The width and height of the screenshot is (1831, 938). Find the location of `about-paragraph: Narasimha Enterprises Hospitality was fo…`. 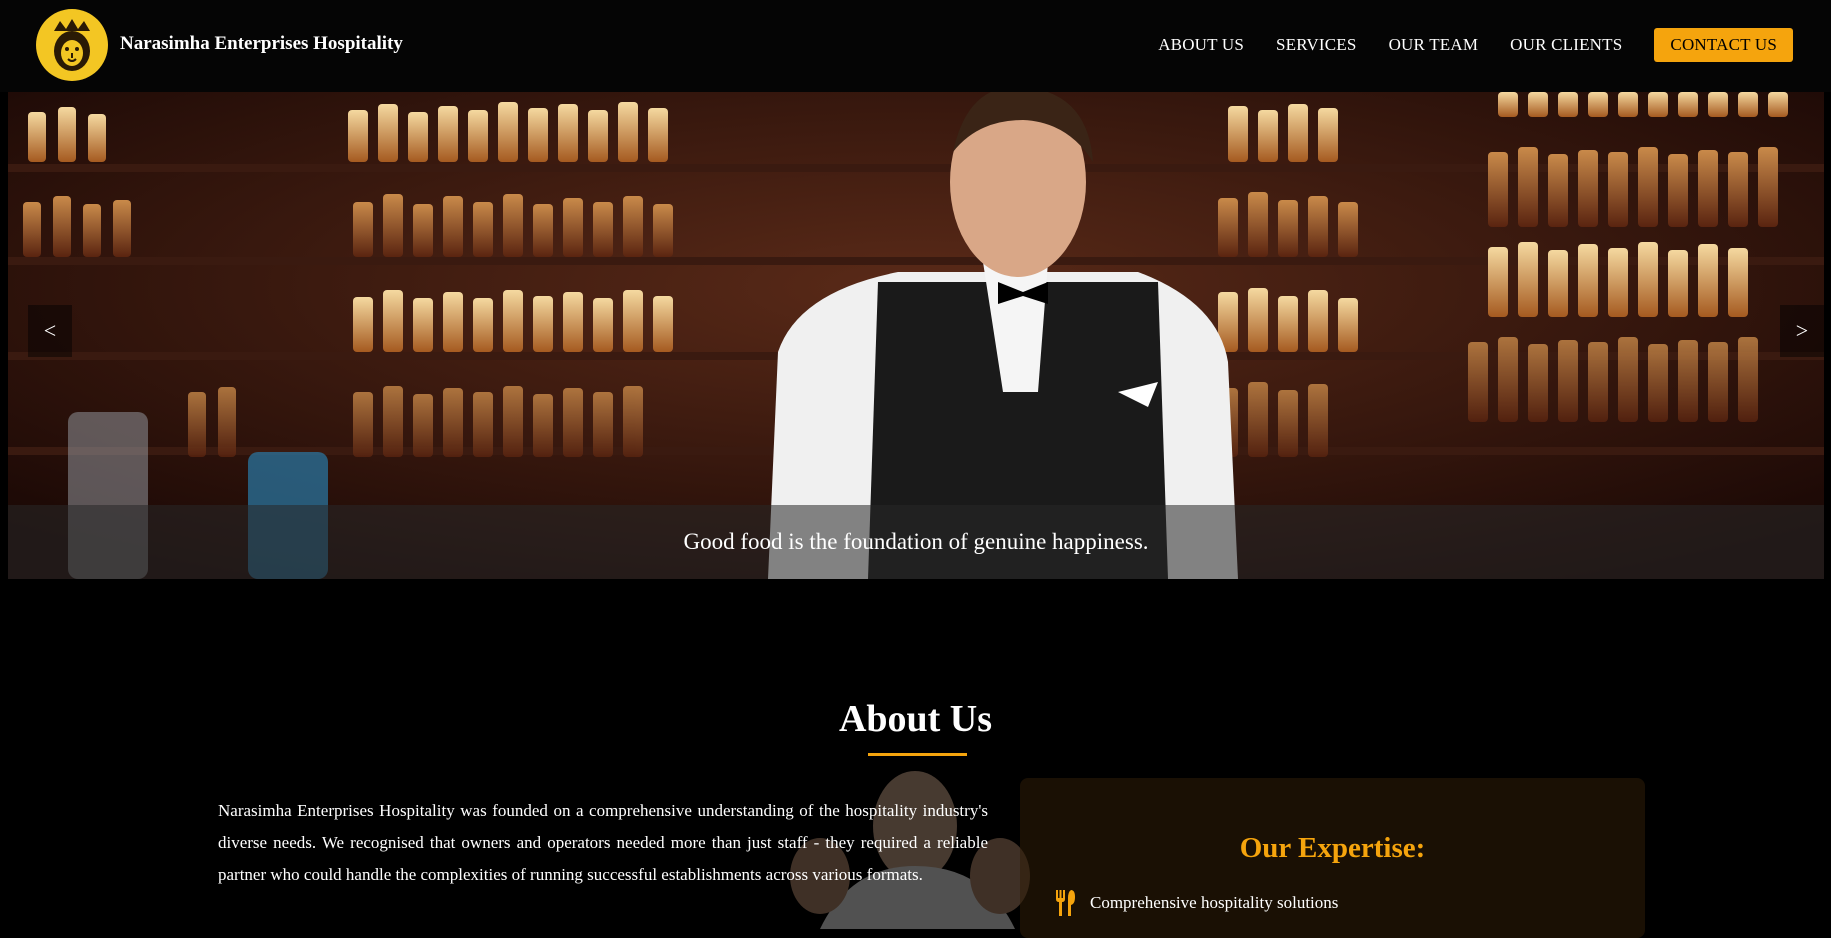

about-paragraph: Narasimha Enterprises Hospitality was fo… is located at coordinates (603, 842).